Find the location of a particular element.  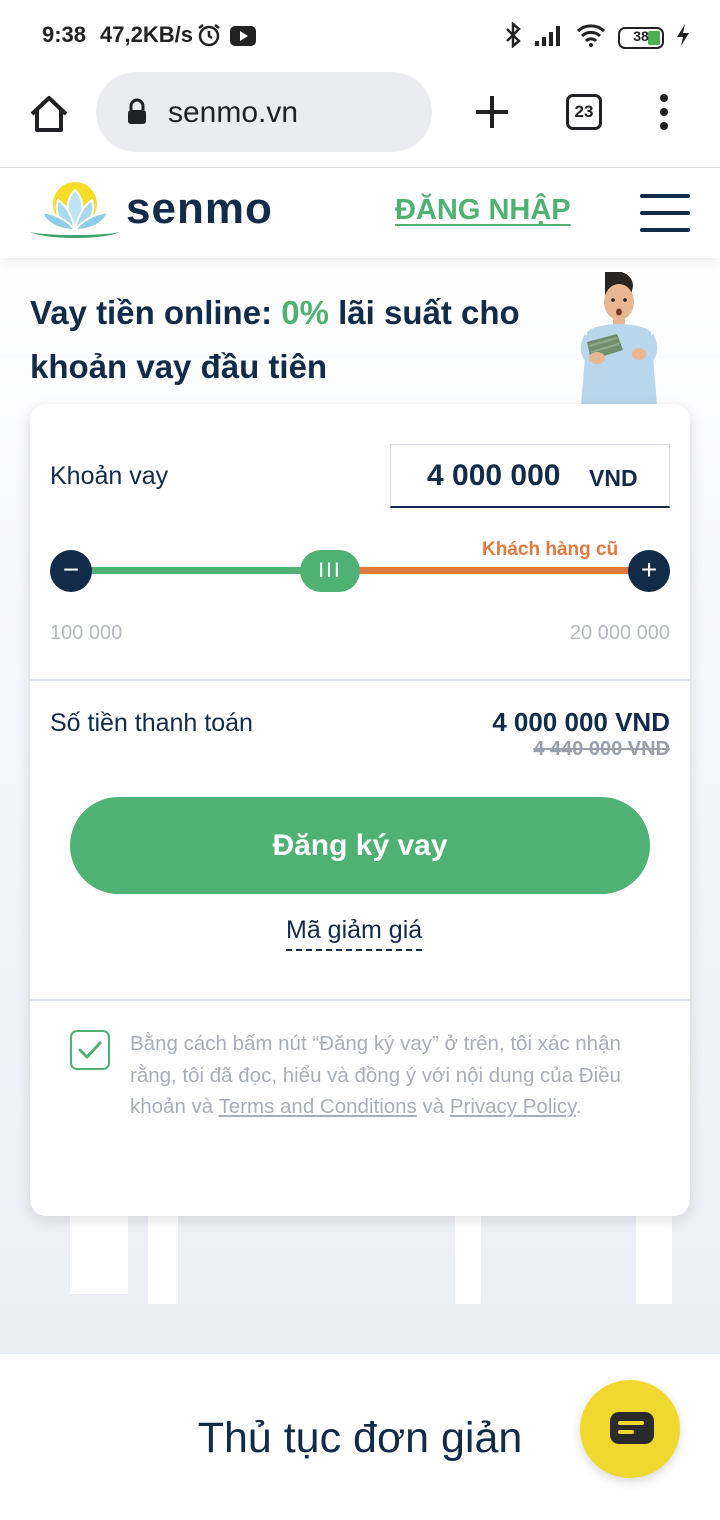

headline-highlight: 0% is located at coordinates (305, 312).